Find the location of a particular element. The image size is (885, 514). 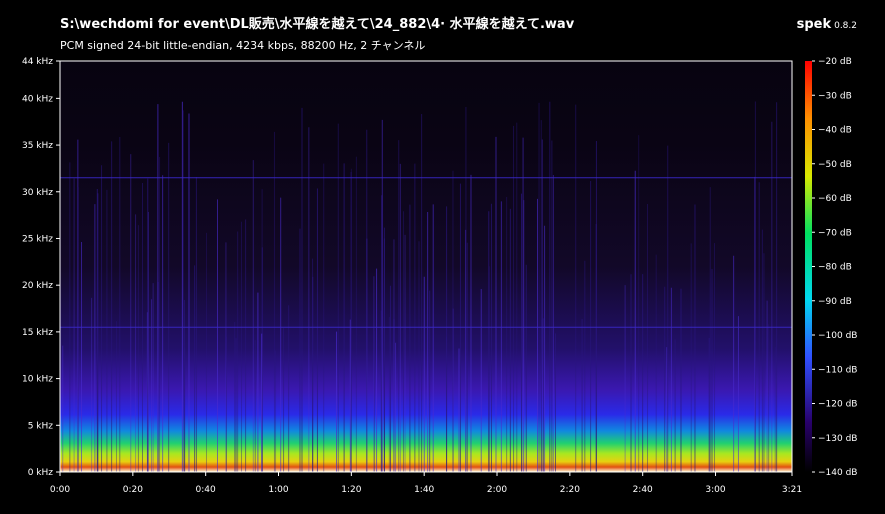

color-scale-label: −40 dB is located at coordinates (835, 131).